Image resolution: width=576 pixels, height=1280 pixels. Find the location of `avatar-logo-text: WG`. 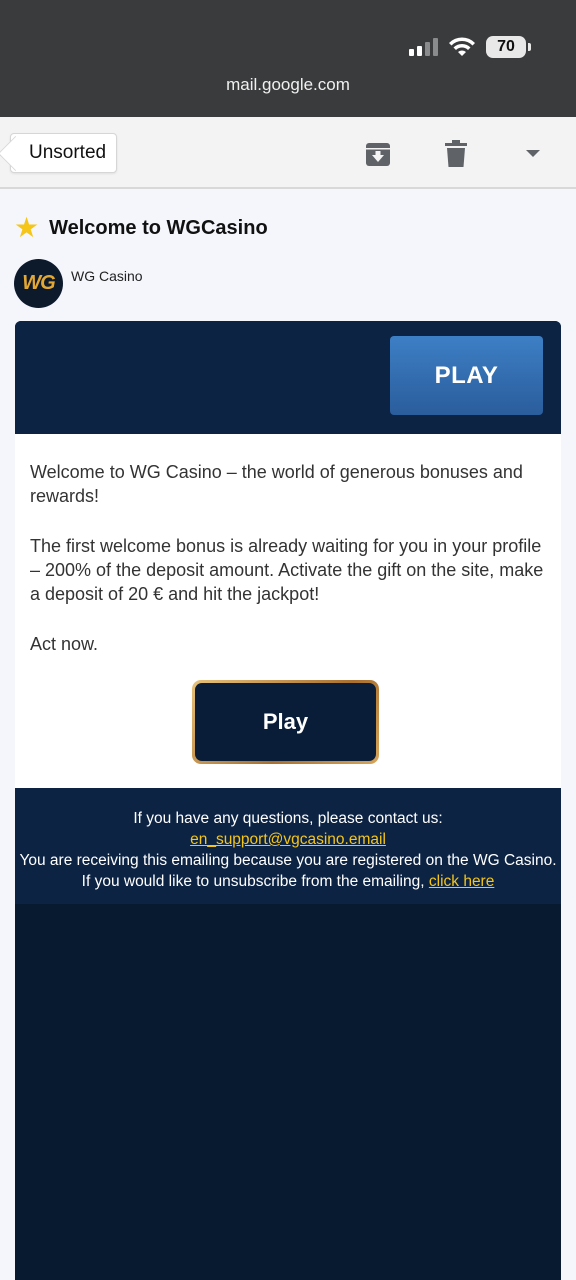

avatar-logo-text: WG is located at coordinates (38, 283).